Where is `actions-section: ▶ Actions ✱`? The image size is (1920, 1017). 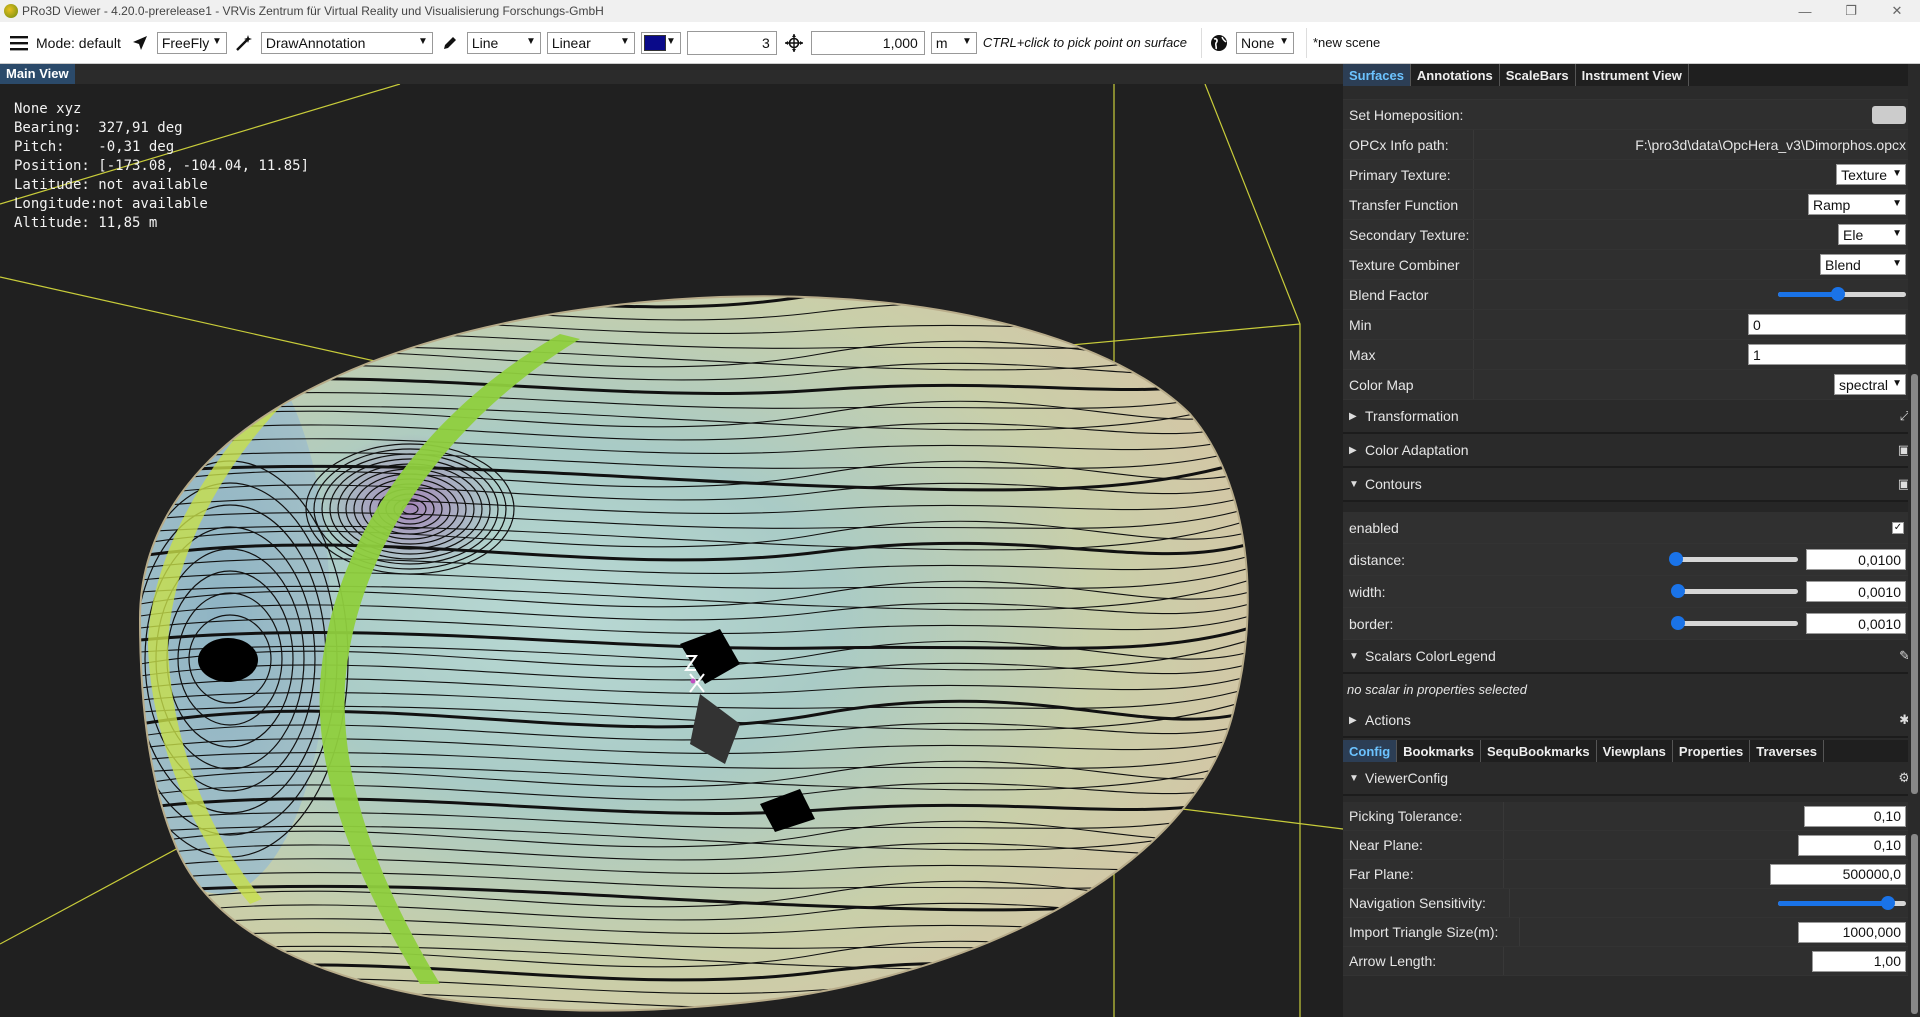 actions-section: ▶ Actions ✱ is located at coordinates (1631, 721).